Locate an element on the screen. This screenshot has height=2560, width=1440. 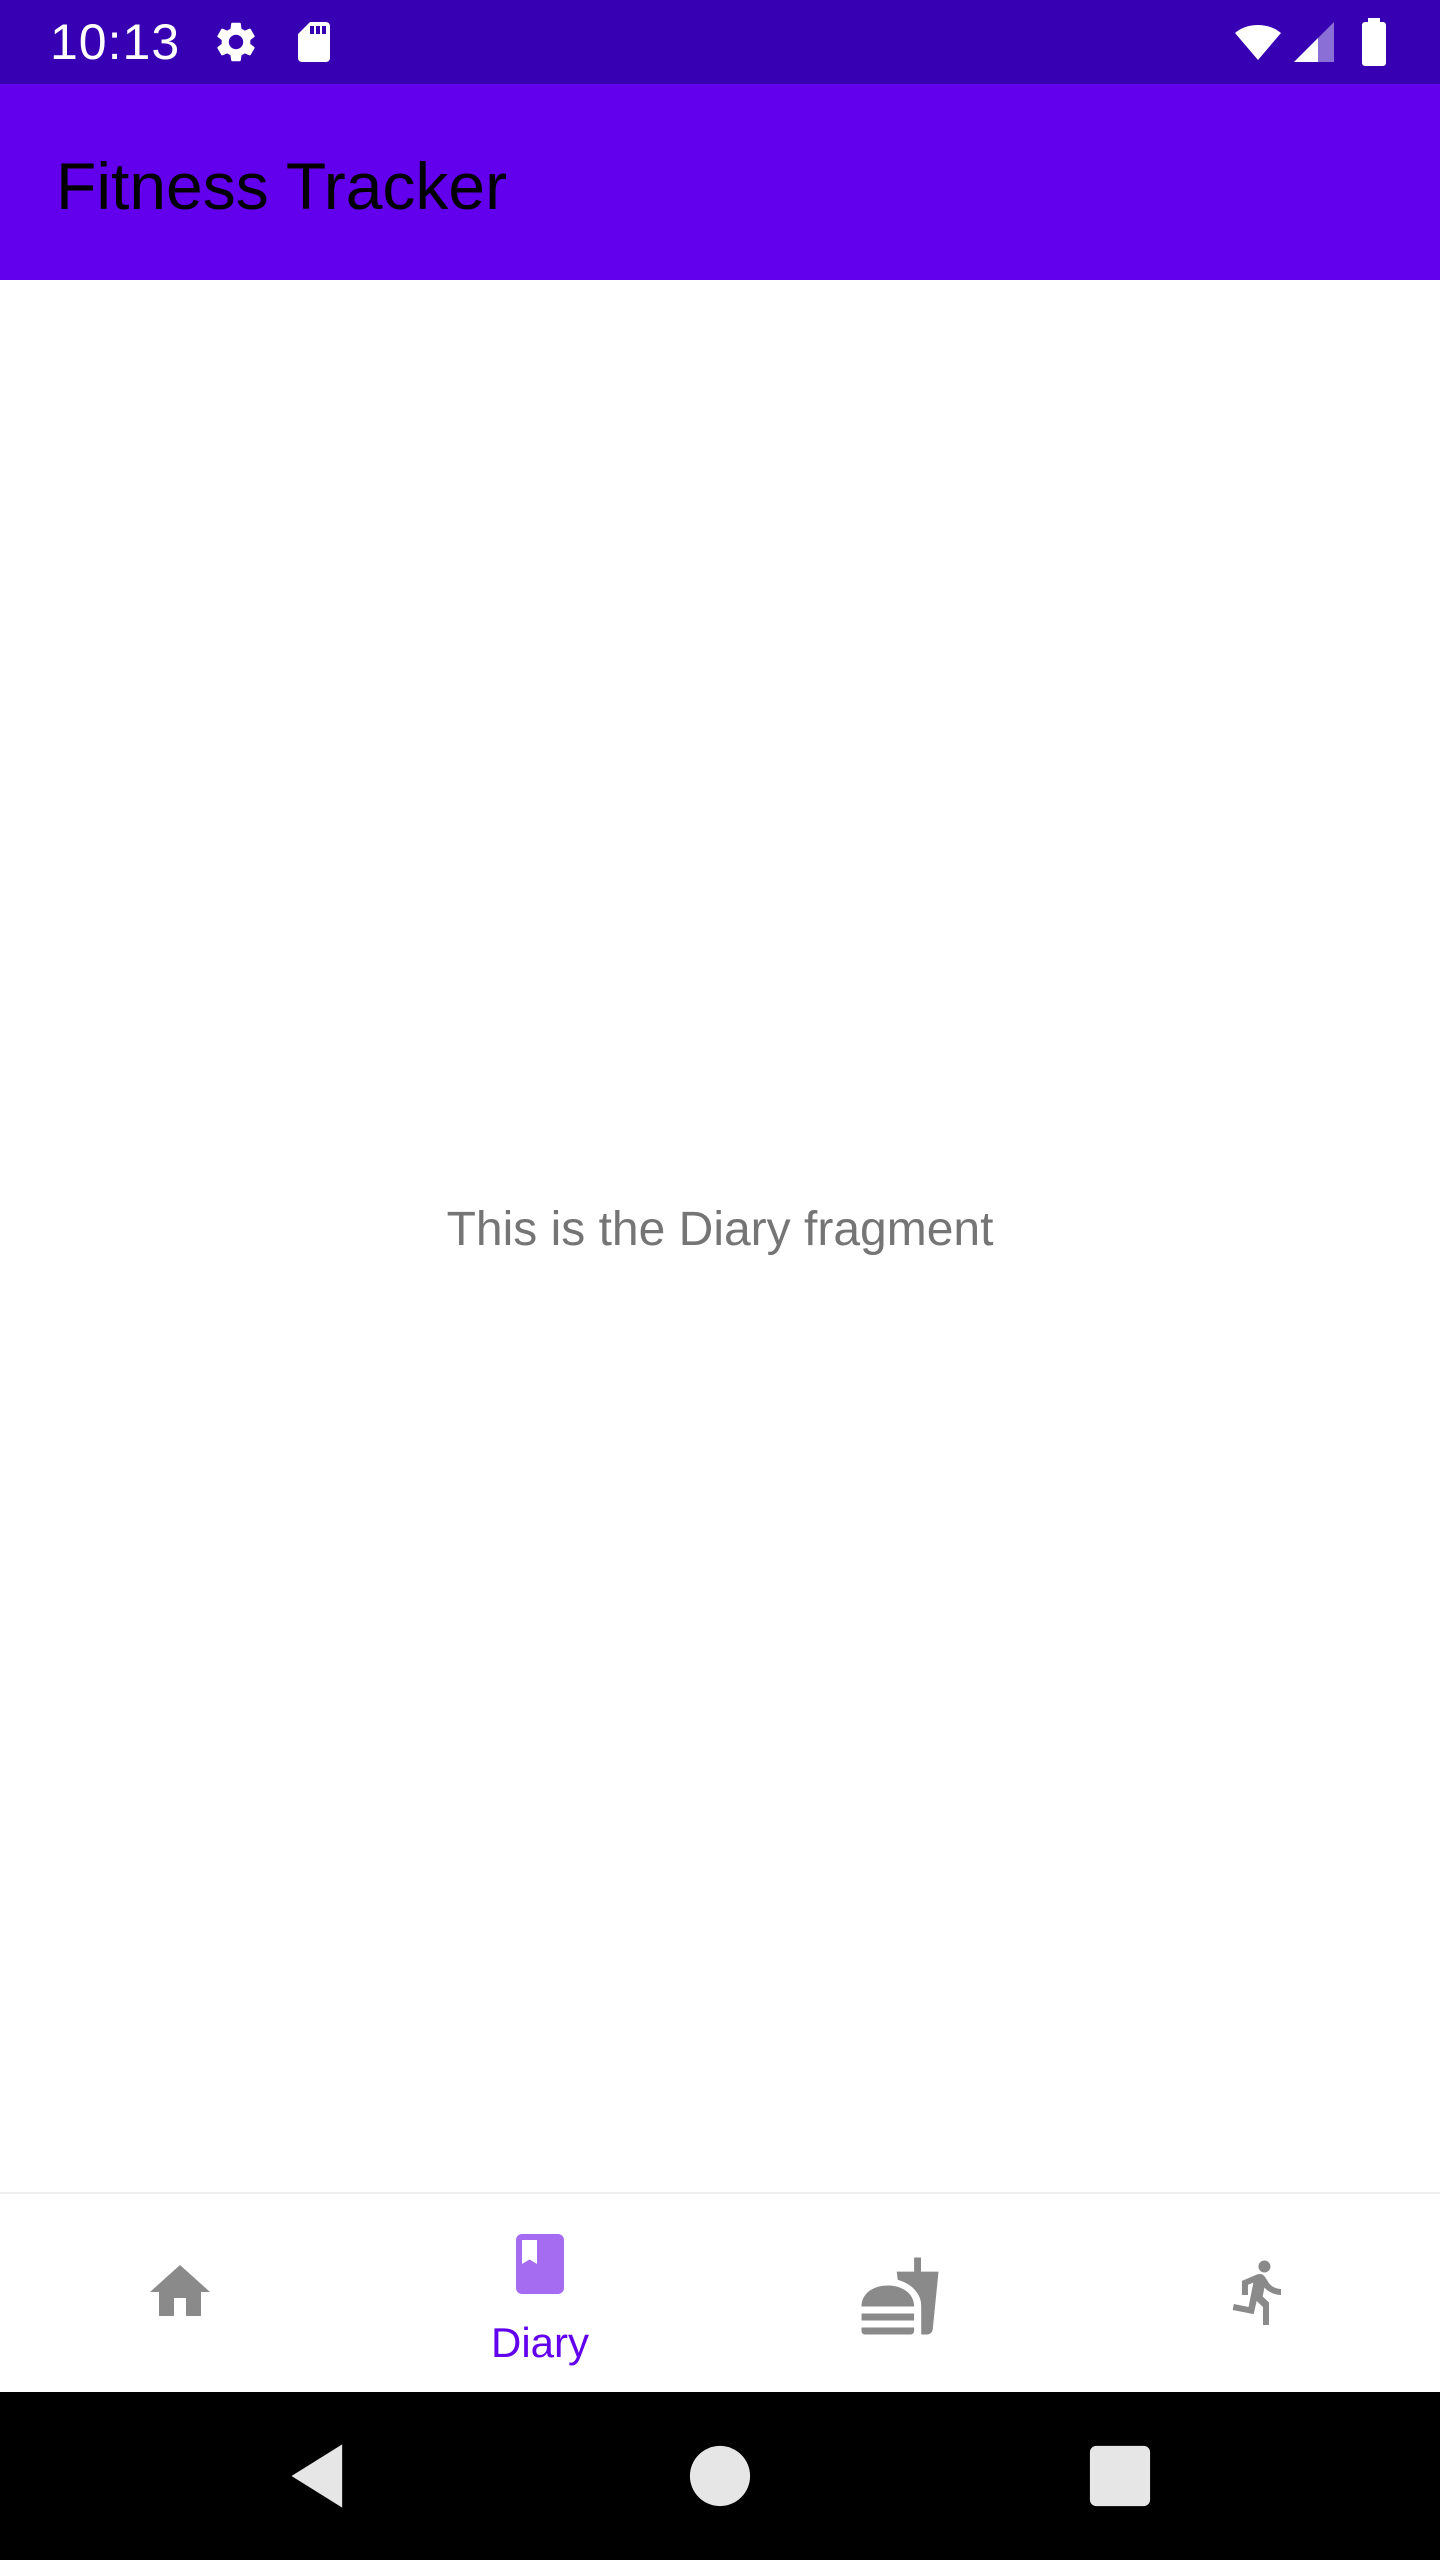
nav-item-diary: Diary is located at coordinates (540, 2293).